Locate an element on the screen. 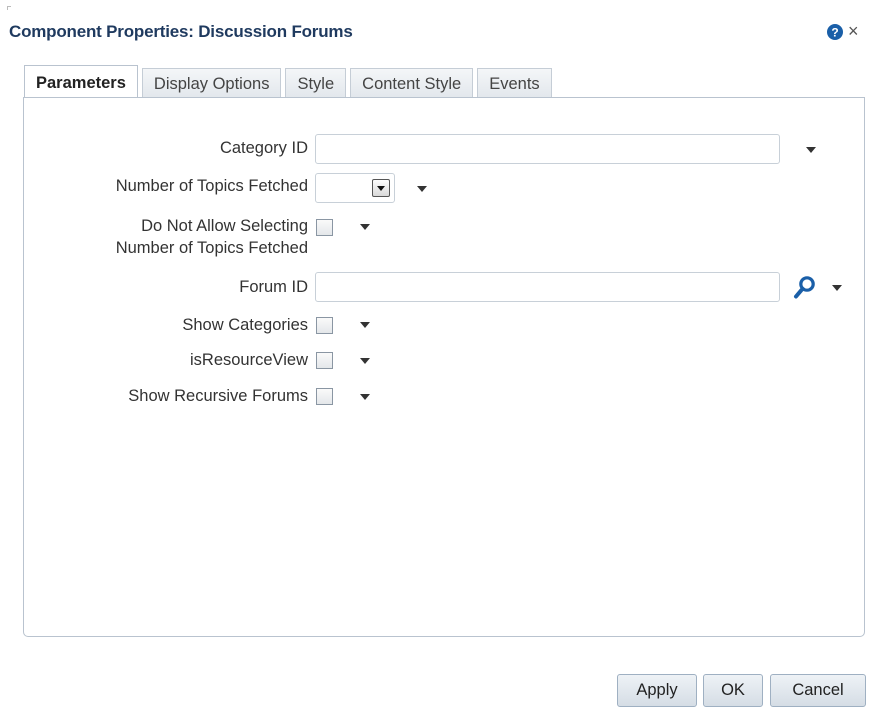  no-select-topics-checkbox is located at coordinates (324, 227).